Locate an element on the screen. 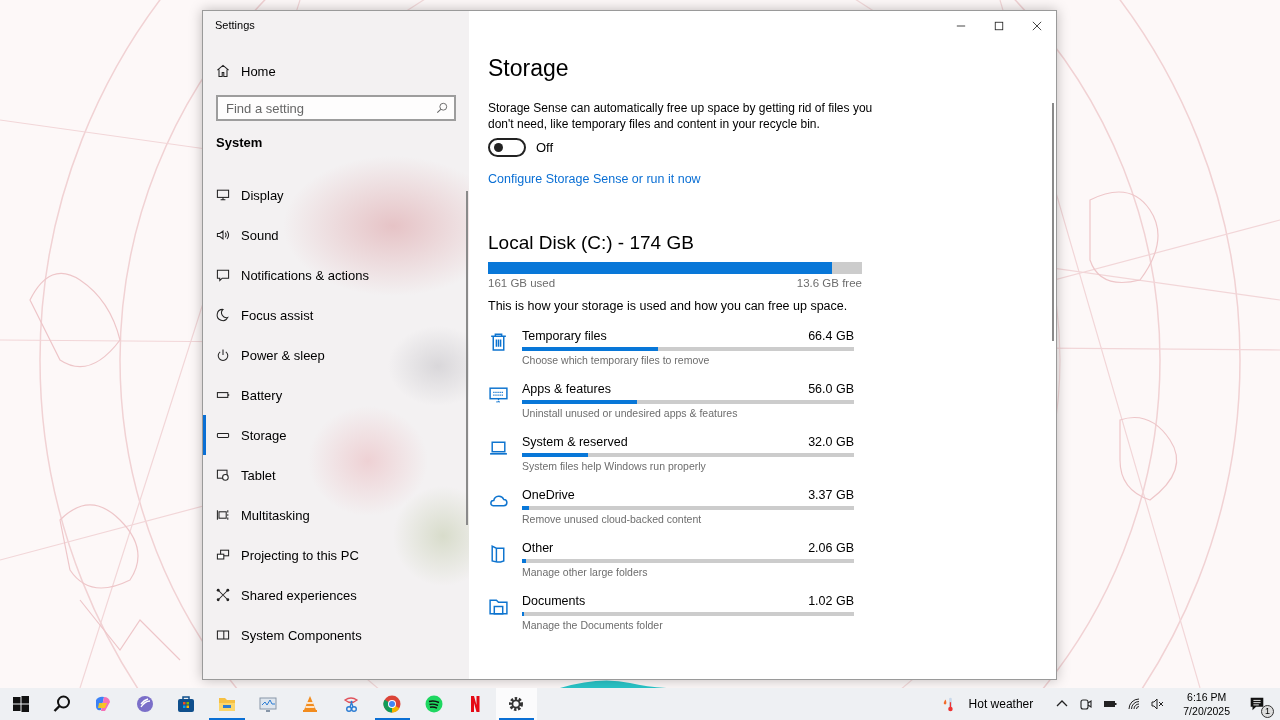 The height and width of the screenshot is (720, 1280). monitor-chart-icon is located at coordinates (268, 704).